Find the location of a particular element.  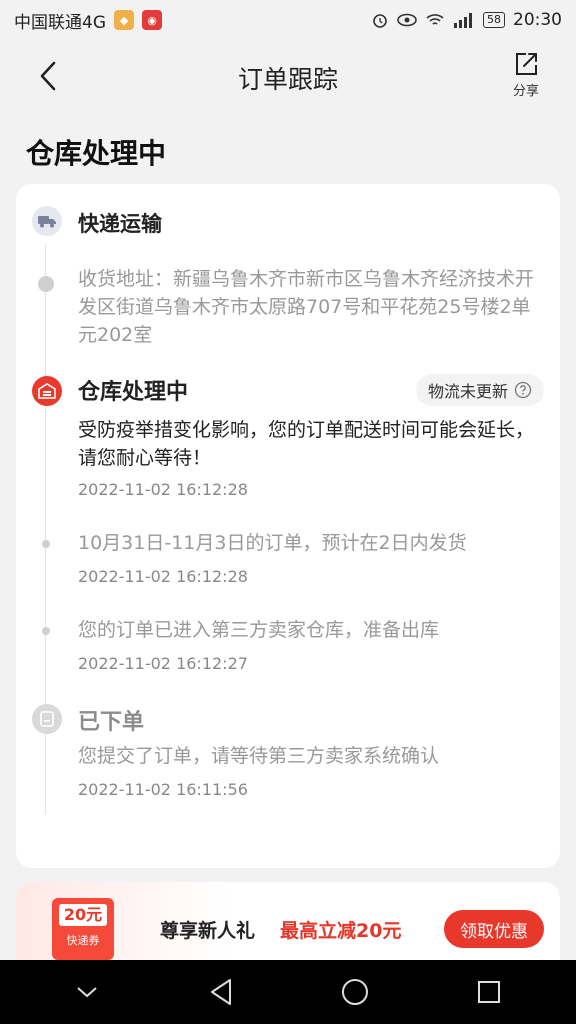

share-icon is located at coordinates (526, 64).